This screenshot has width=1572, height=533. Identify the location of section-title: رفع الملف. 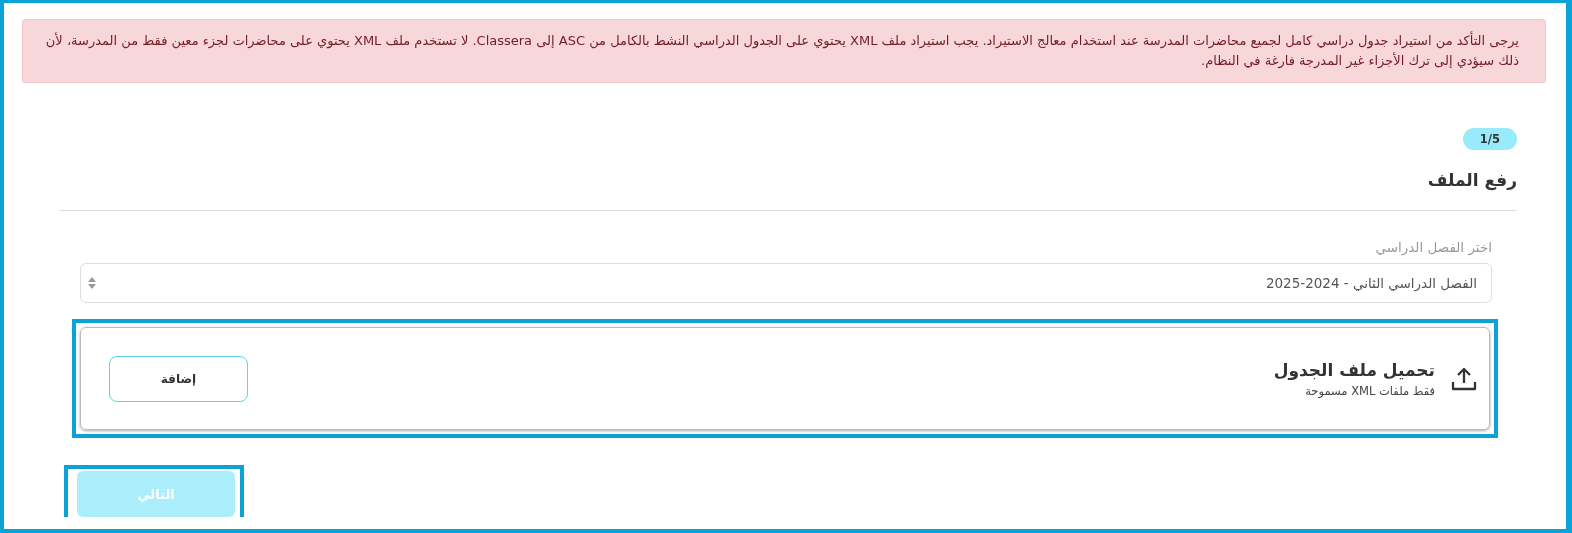
(1471, 180).